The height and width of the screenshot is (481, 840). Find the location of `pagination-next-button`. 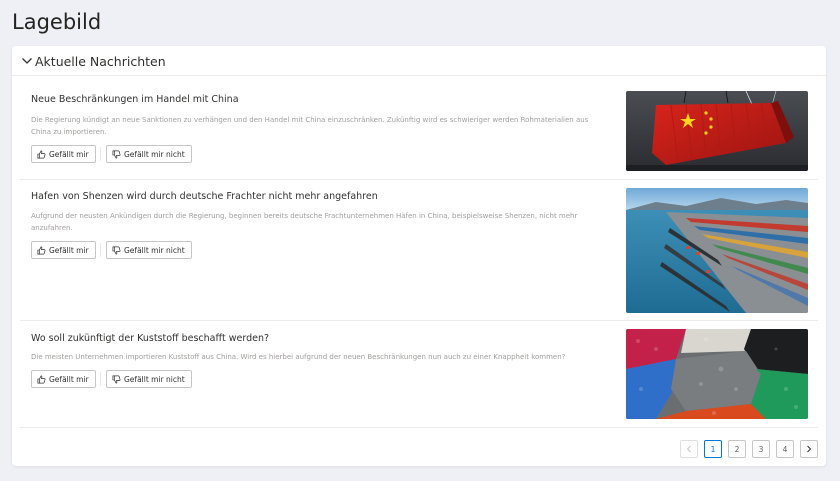

pagination-next-button is located at coordinates (809, 449).